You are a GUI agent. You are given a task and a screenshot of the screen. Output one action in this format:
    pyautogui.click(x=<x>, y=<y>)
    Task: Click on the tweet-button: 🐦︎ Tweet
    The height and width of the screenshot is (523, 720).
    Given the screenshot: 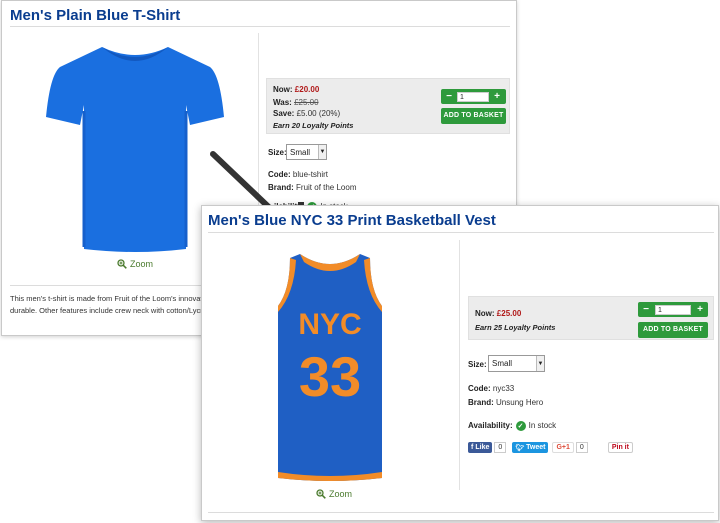 What is the action you would take?
    pyautogui.click(x=530, y=447)
    